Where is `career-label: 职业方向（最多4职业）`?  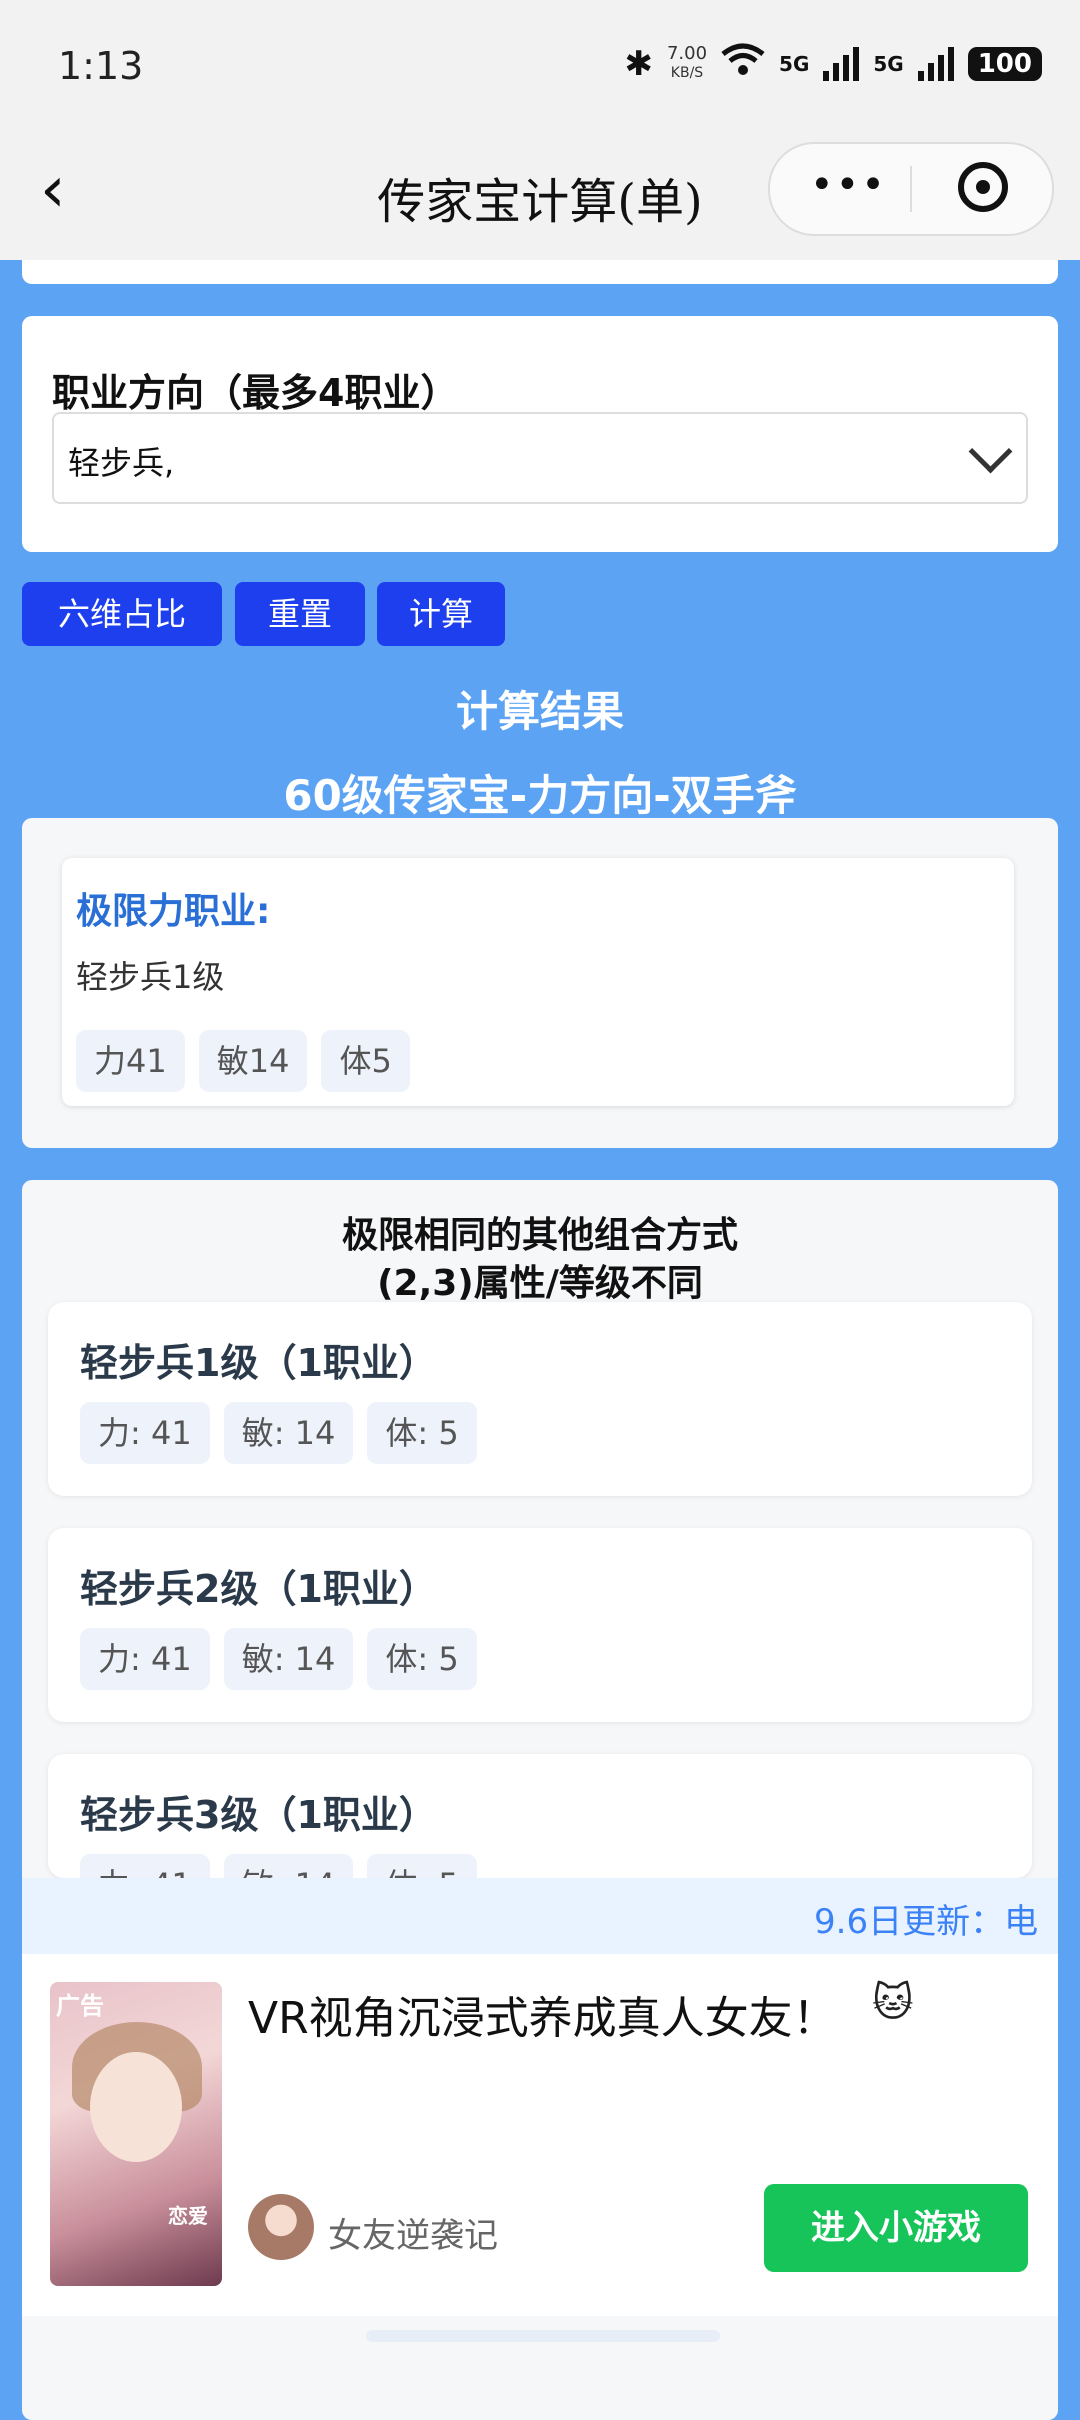 career-label: 职业方向（最多4职业） is located at coordinates (255, 393).